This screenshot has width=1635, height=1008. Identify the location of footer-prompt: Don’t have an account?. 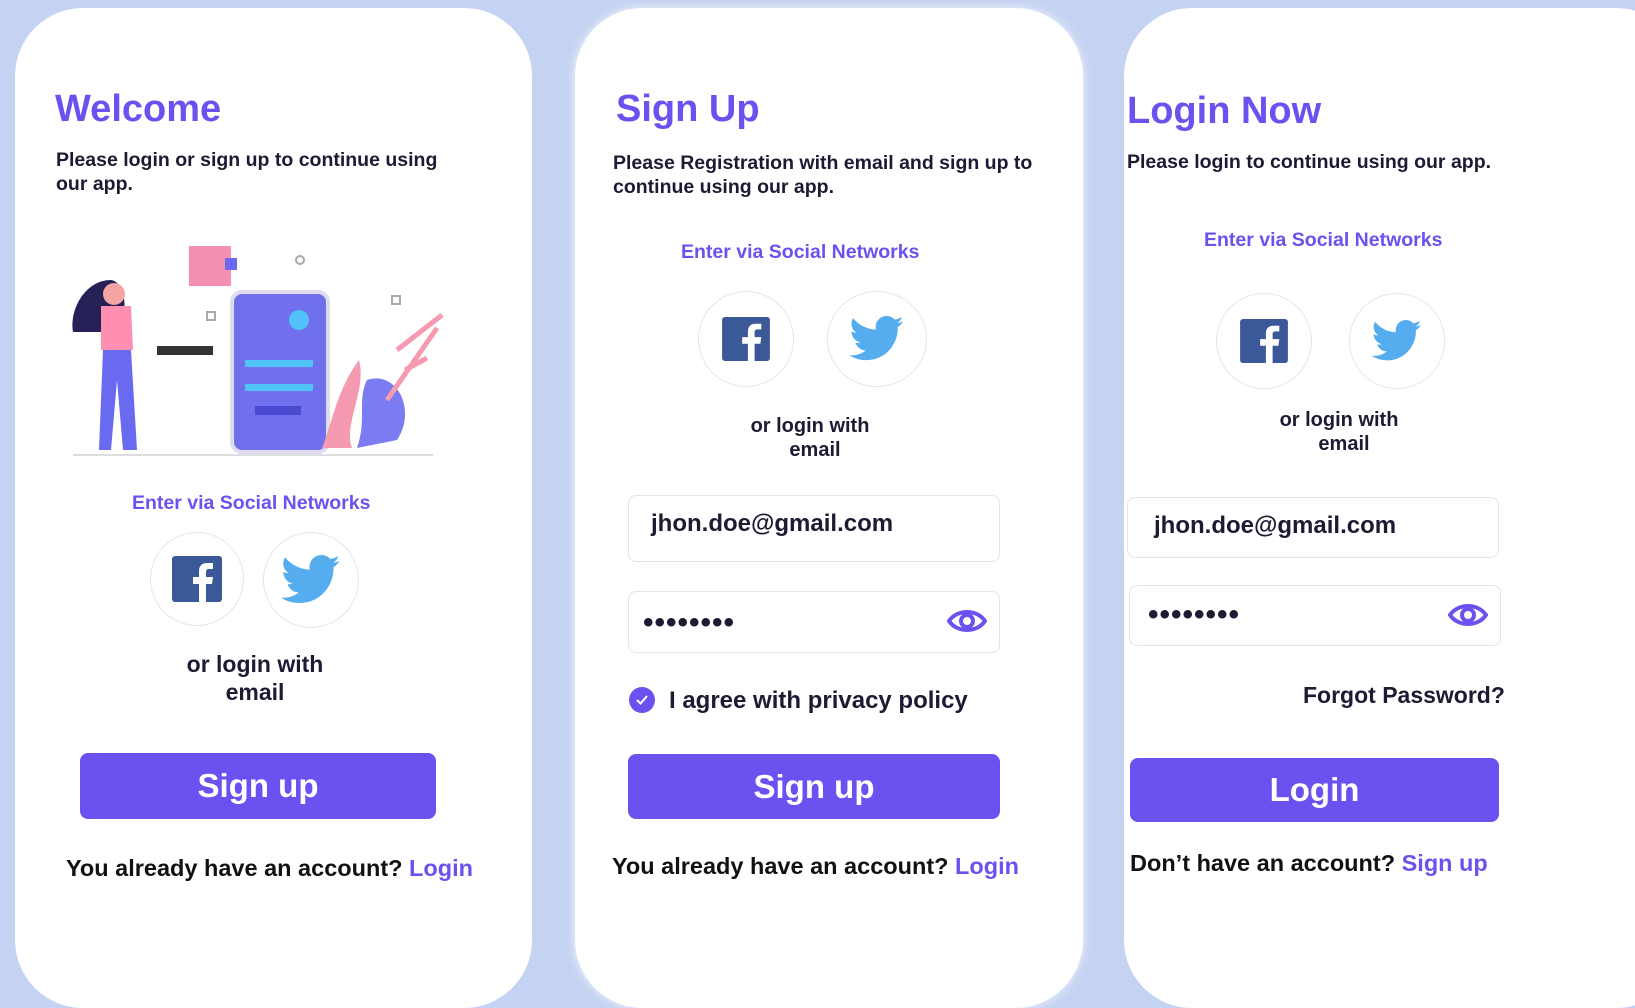
(1263, 863).